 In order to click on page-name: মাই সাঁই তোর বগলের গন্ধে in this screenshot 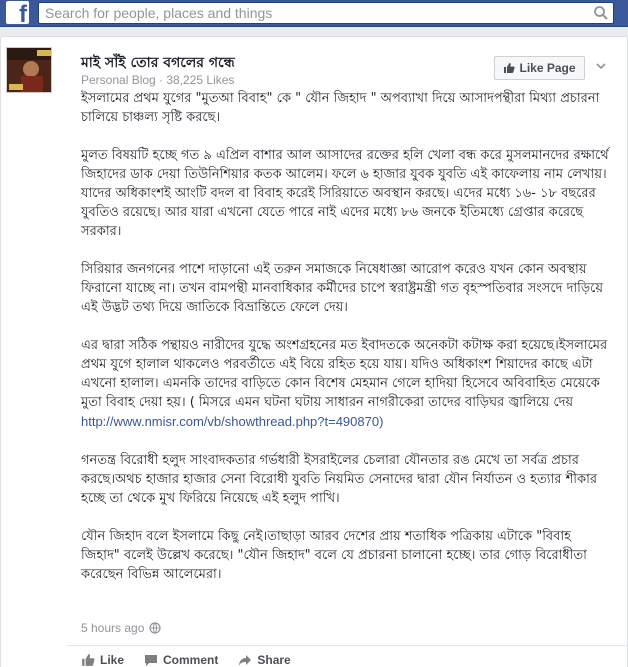, I will do `click(158, 63)`.